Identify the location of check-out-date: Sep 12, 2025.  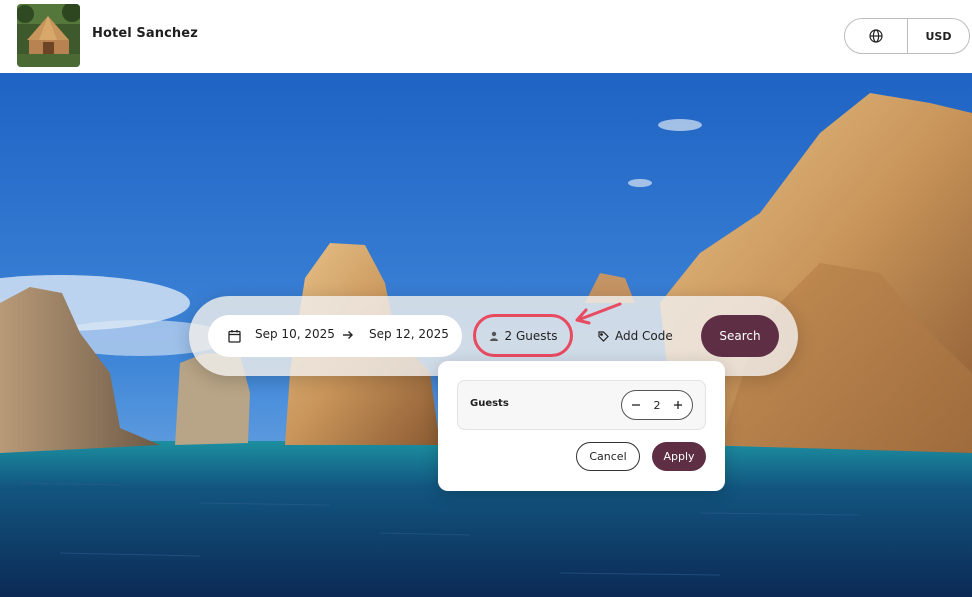
(409, 334).